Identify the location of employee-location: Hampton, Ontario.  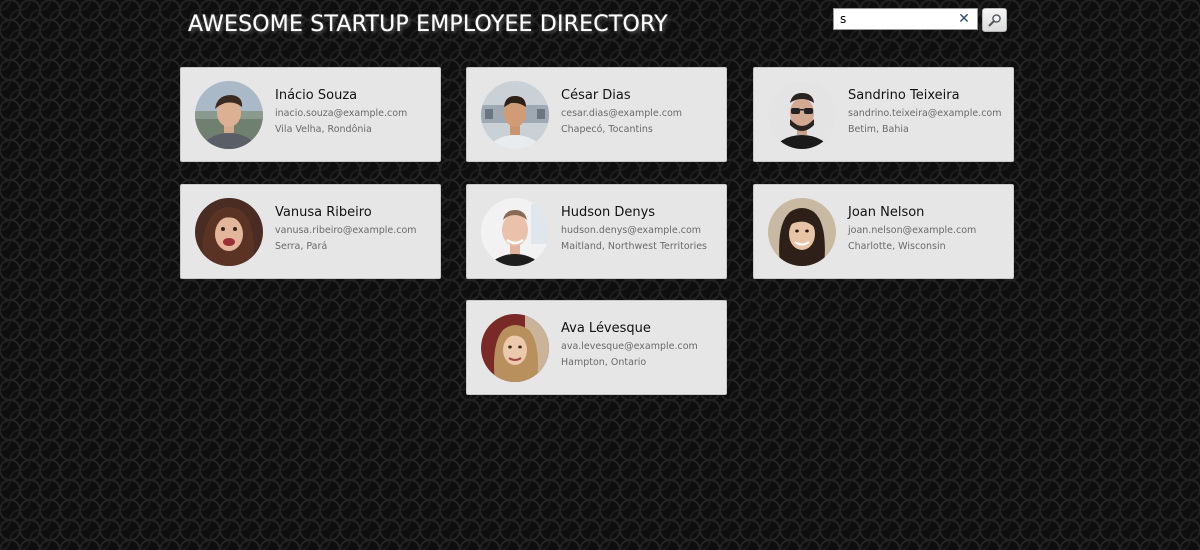
(604, 362).